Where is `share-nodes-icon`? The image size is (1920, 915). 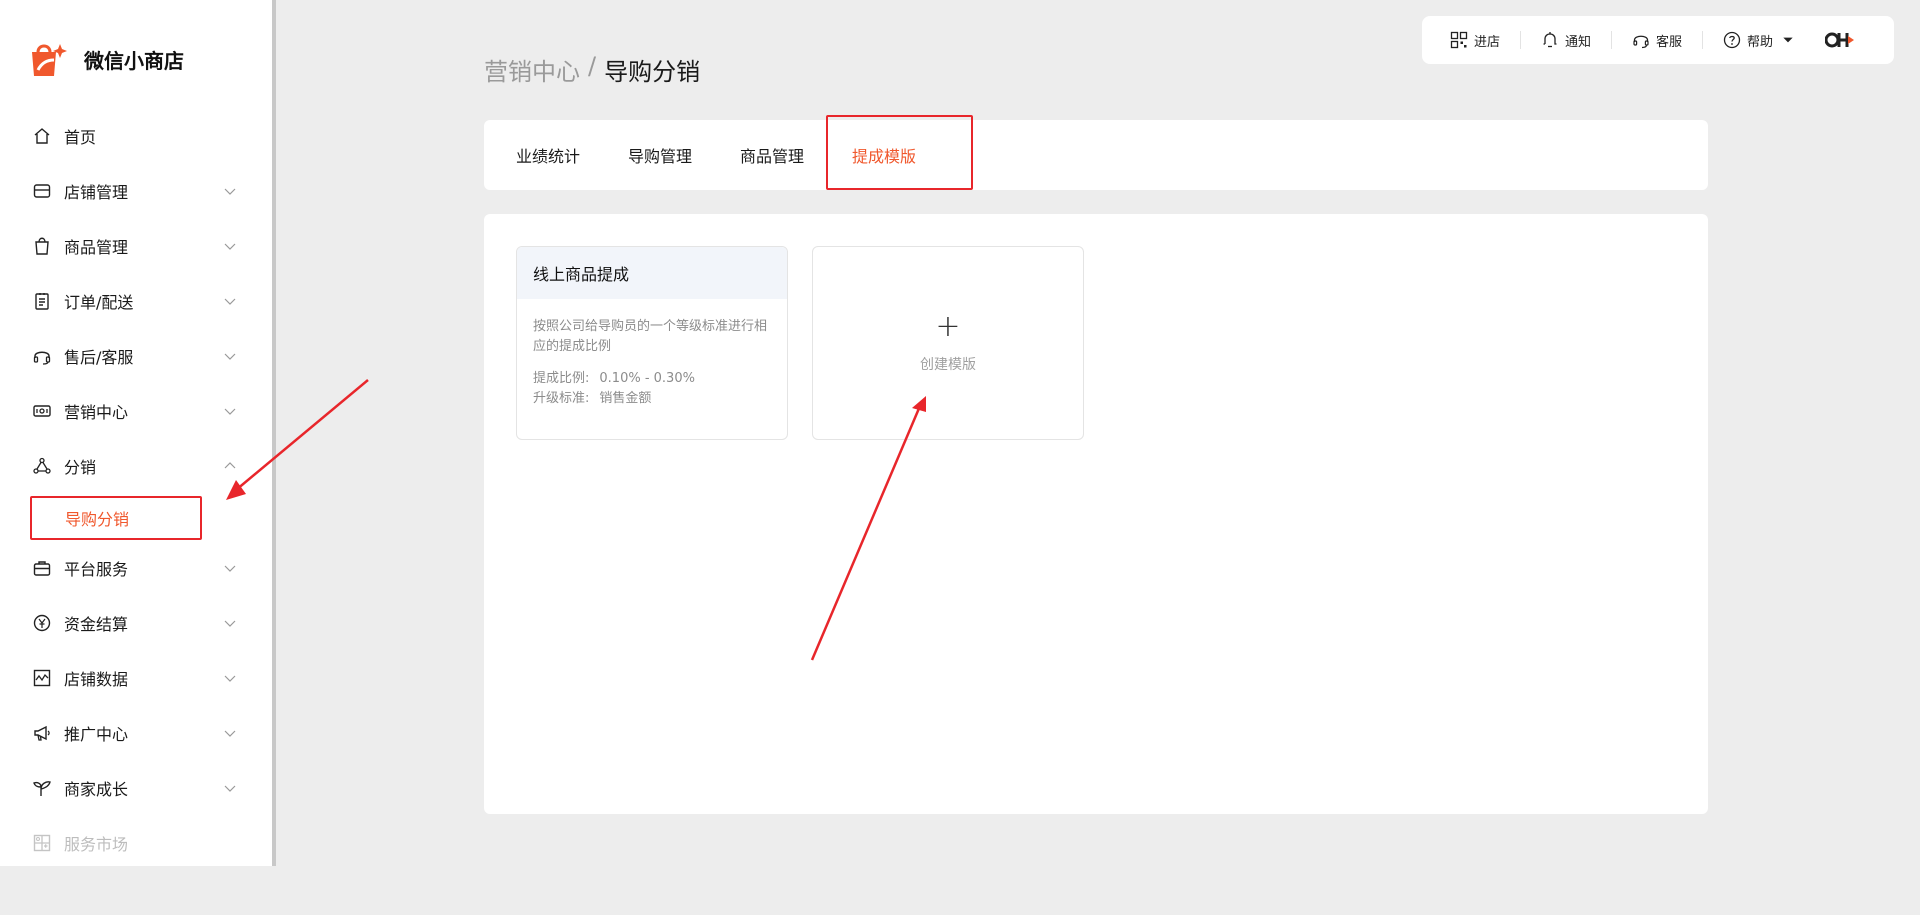 share-nodes-icon is located at coordinates (42, 466).